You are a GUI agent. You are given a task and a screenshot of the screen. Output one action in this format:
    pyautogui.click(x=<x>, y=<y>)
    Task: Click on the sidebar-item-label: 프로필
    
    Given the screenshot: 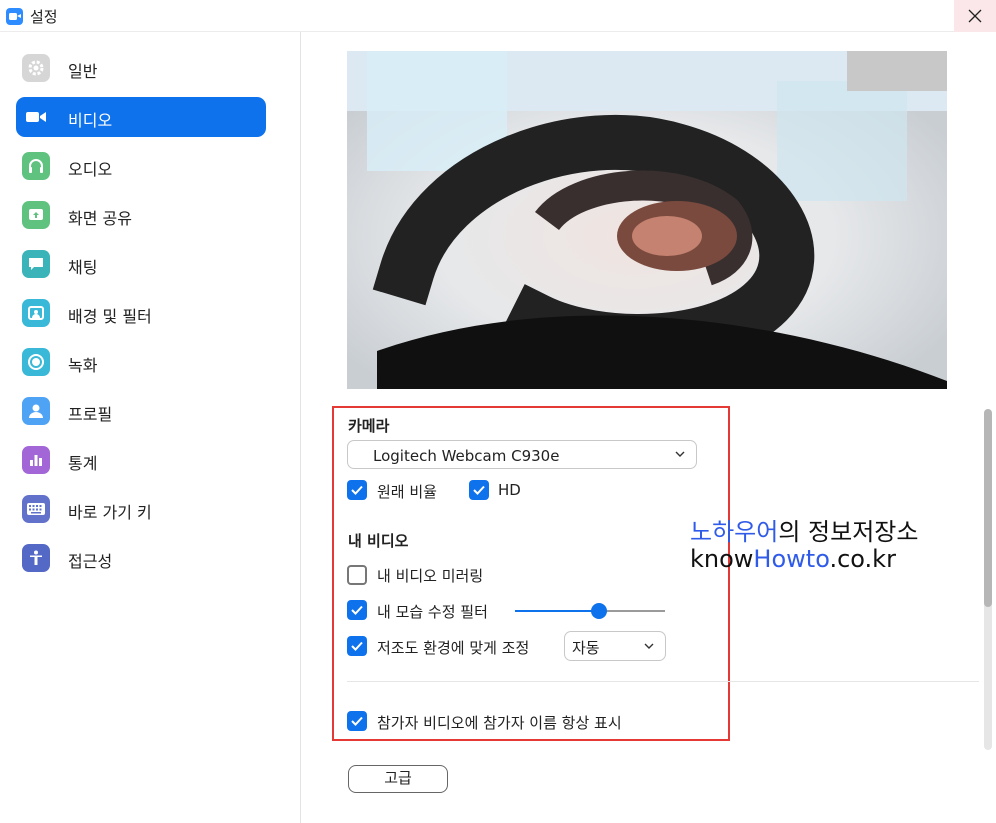 What is the action you would take?
    pyautogui.click(x=90, y=414)
    